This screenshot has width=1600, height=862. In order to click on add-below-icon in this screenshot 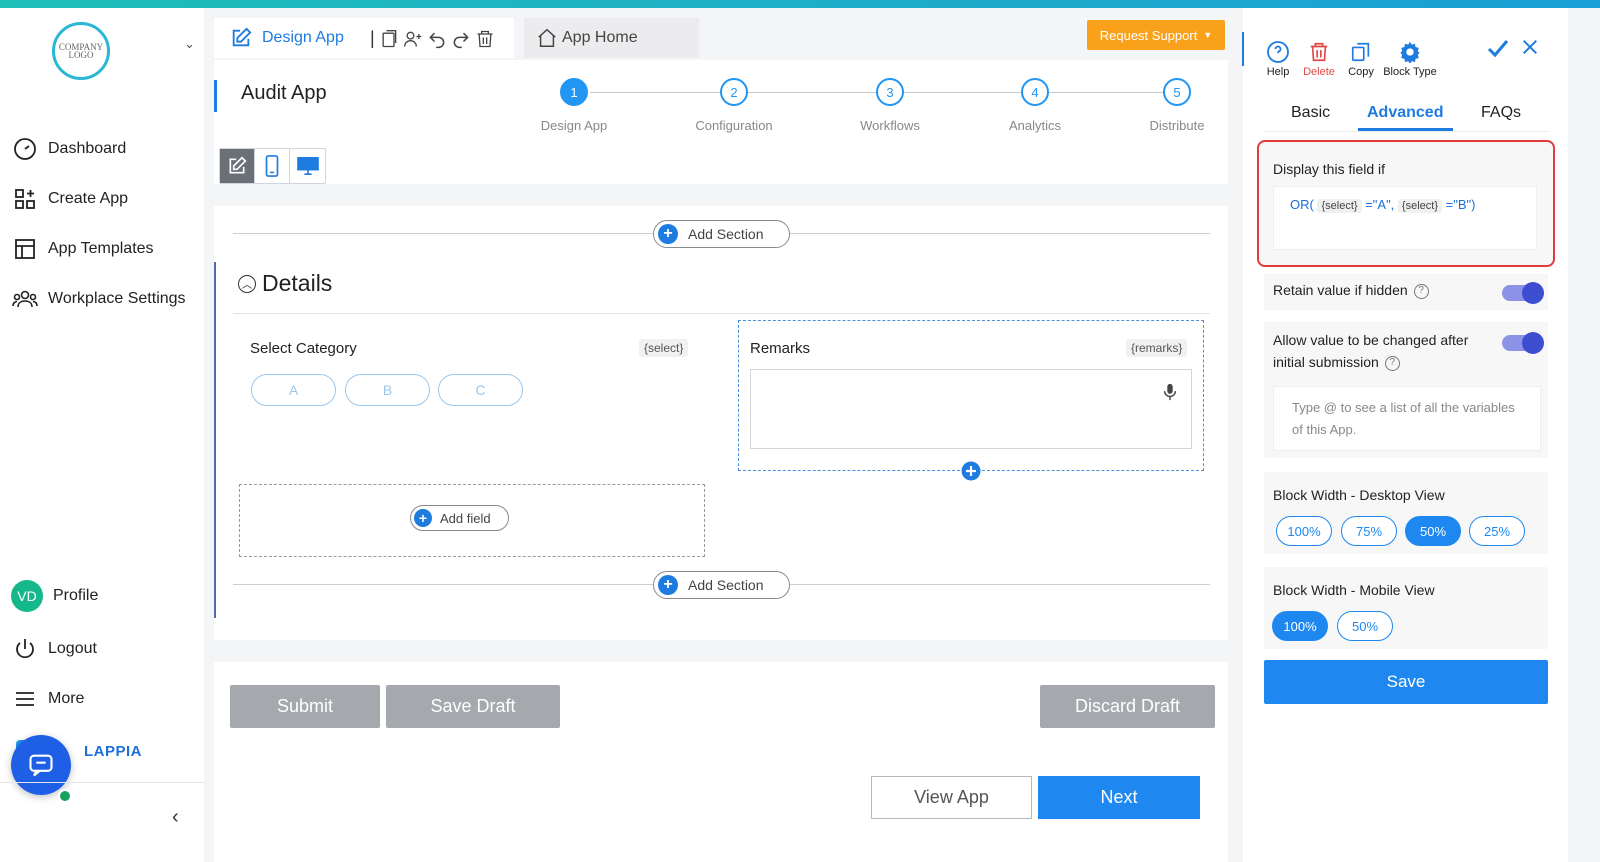, I will do `click(971, 471)`.